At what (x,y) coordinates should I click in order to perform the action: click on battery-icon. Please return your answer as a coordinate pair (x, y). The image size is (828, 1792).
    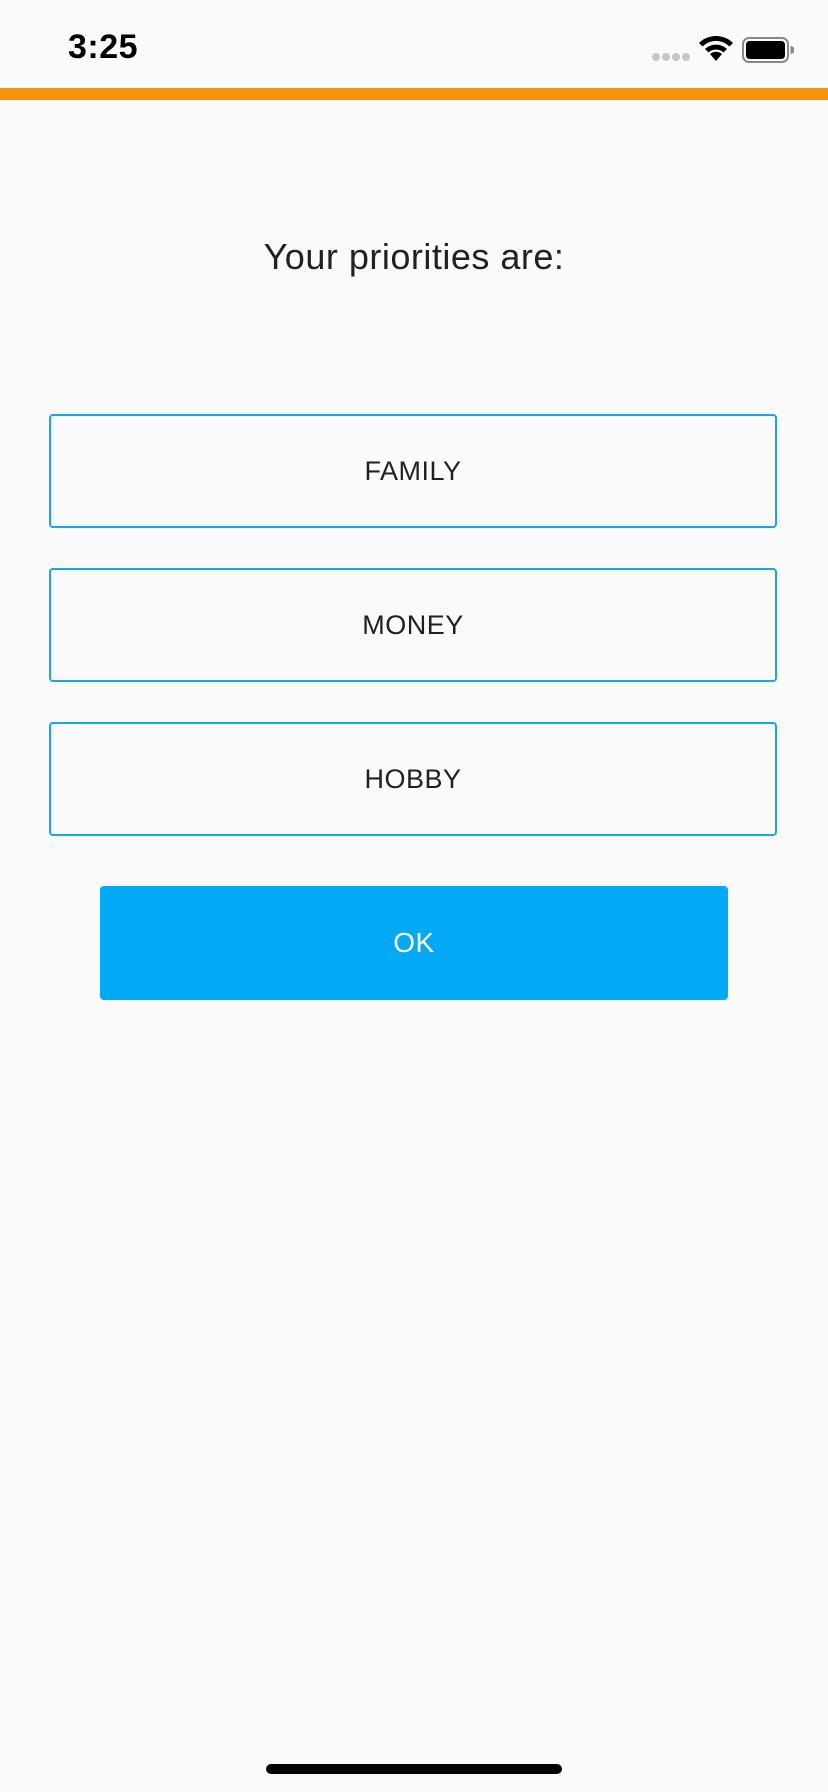
    Looking at the image, I should click on (768, 50).